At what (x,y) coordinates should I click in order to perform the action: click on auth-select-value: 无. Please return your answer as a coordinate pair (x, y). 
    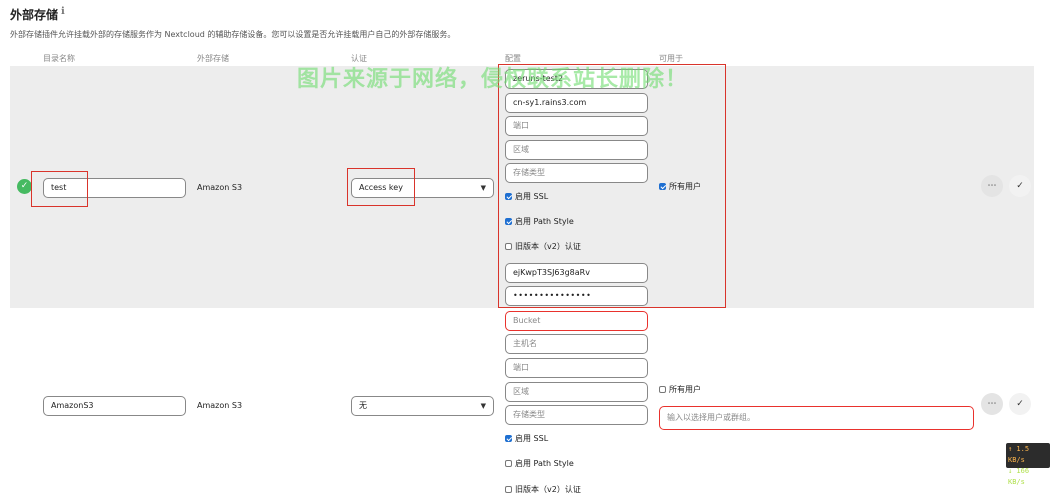
    Looking at the image, I should click on (363, 405).